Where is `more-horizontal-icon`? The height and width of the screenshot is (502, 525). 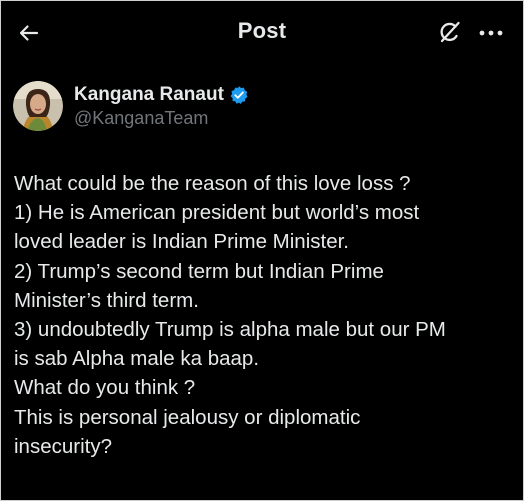
more-horizontal-icon is located at coordinates (491, 33).